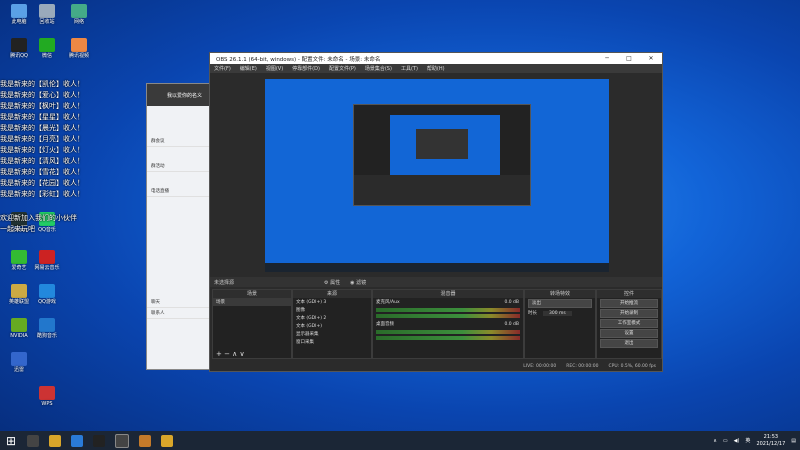 The image size is (800, 450). I want to click on transition-select: 淡出, so click(560, 303).